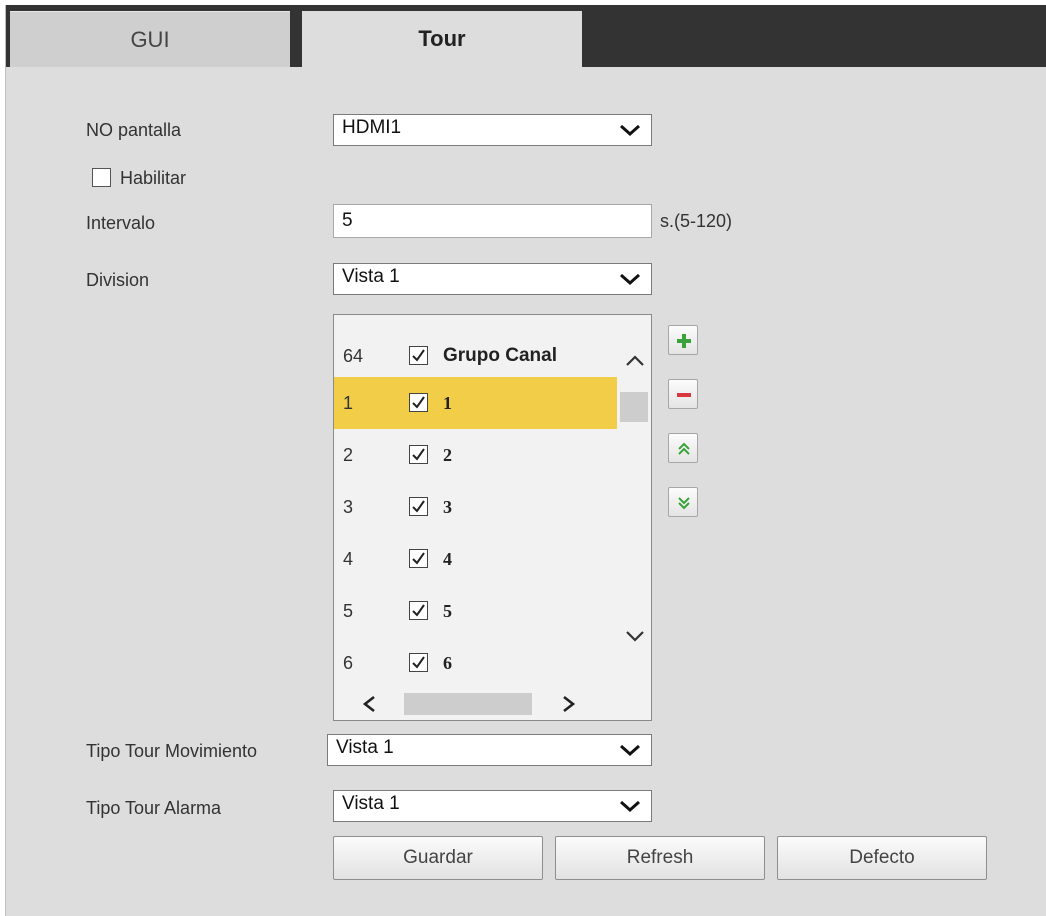 The image size is (1046, 916). I want to click on channel-row: 2 2, so click(475, 455).